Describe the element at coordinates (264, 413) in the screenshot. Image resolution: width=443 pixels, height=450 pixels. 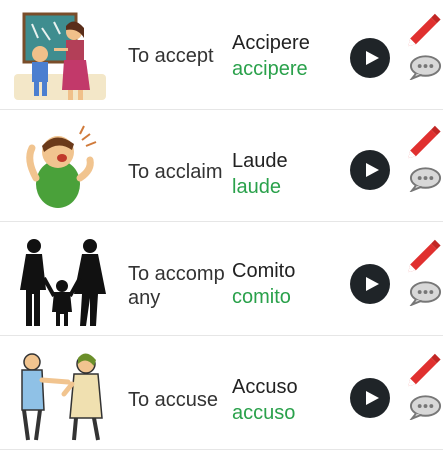
I see `latin-word-lower: accuso` at that location.